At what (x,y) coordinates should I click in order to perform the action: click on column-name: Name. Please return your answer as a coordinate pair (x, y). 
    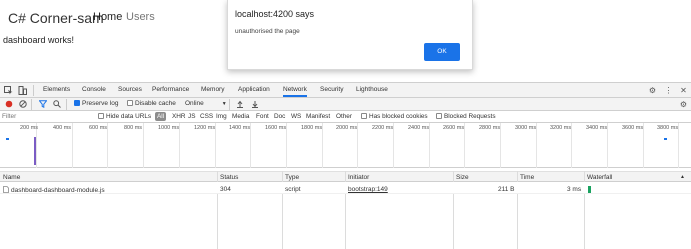
    Looking at the image, I should click on (11, 177).